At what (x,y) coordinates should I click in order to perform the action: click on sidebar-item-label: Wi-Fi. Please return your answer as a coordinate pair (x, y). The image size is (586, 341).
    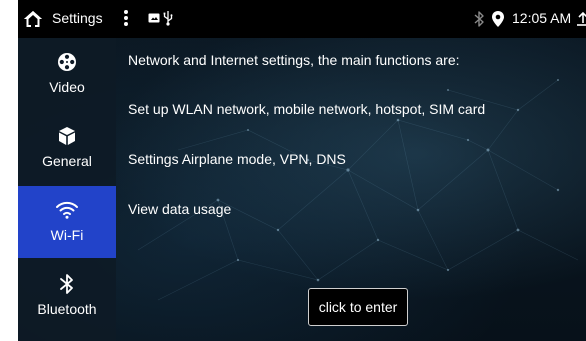
    Looking at the image, I should click on (67, 235).